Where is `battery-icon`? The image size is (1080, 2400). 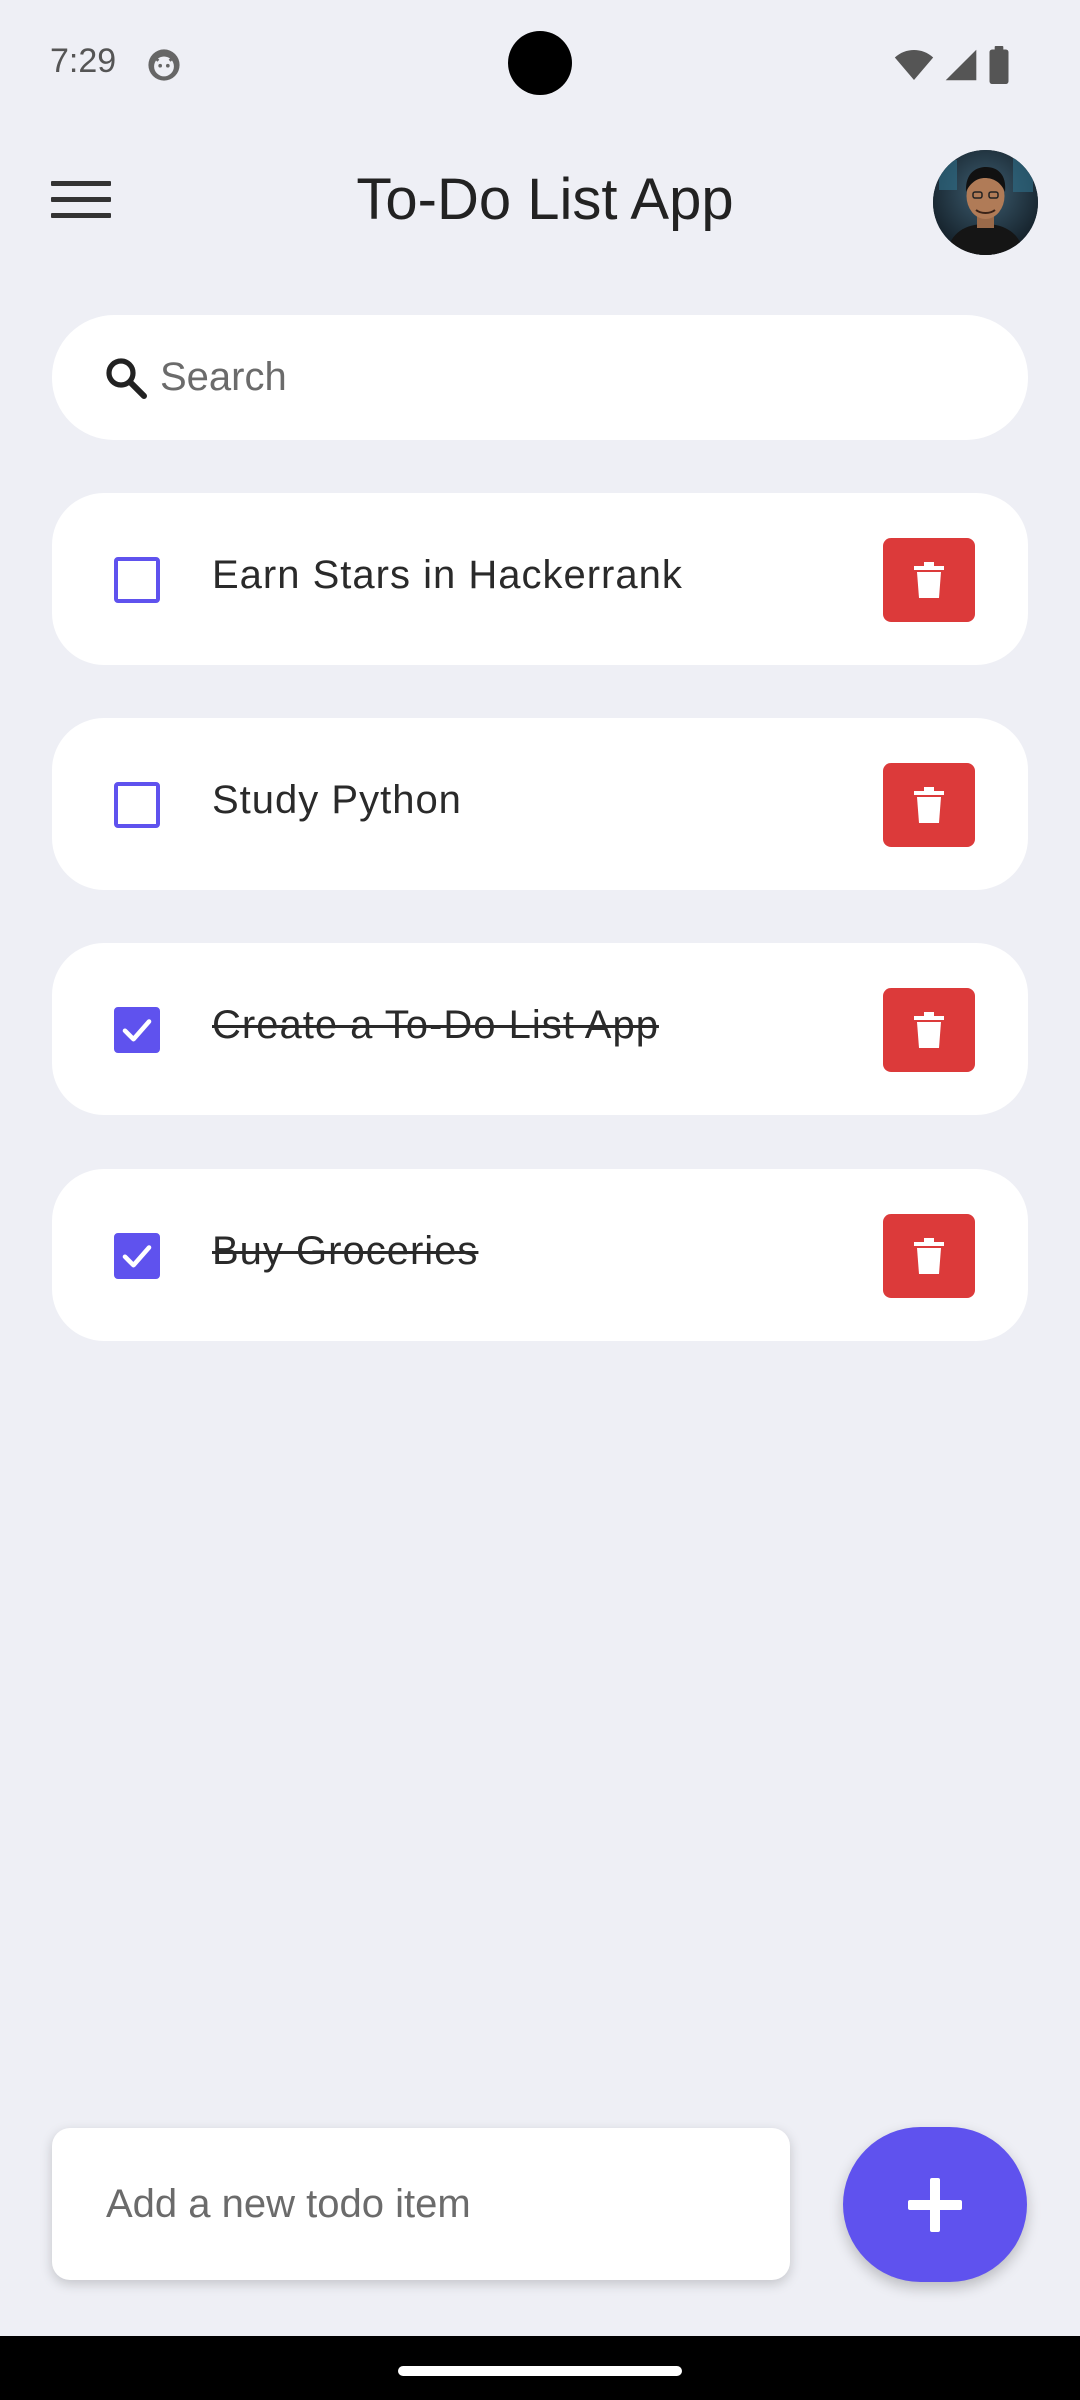
battery-icon is located at coordinates (999, 65).